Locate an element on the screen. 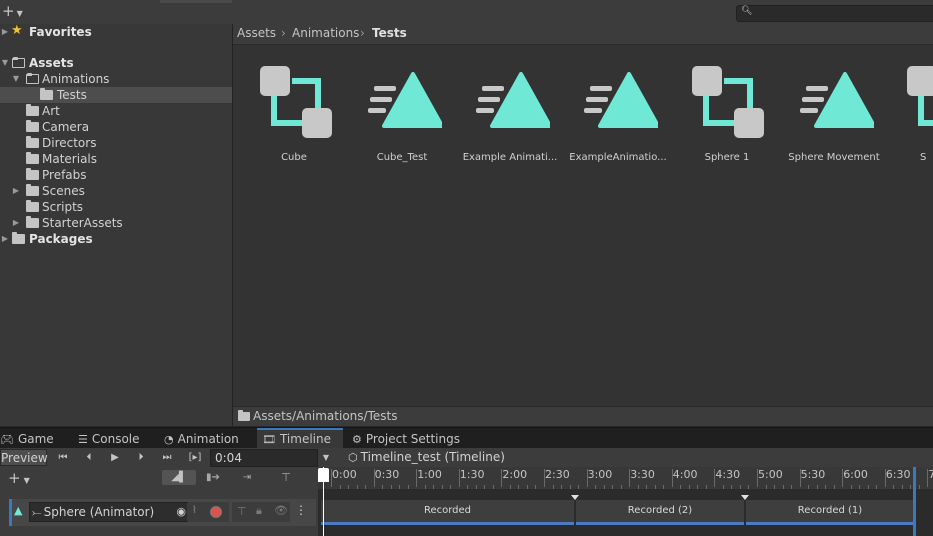 The width and height of the screenshot is (933, 536). breadcrumb-item: Animations is located at coordinates (325, 33).